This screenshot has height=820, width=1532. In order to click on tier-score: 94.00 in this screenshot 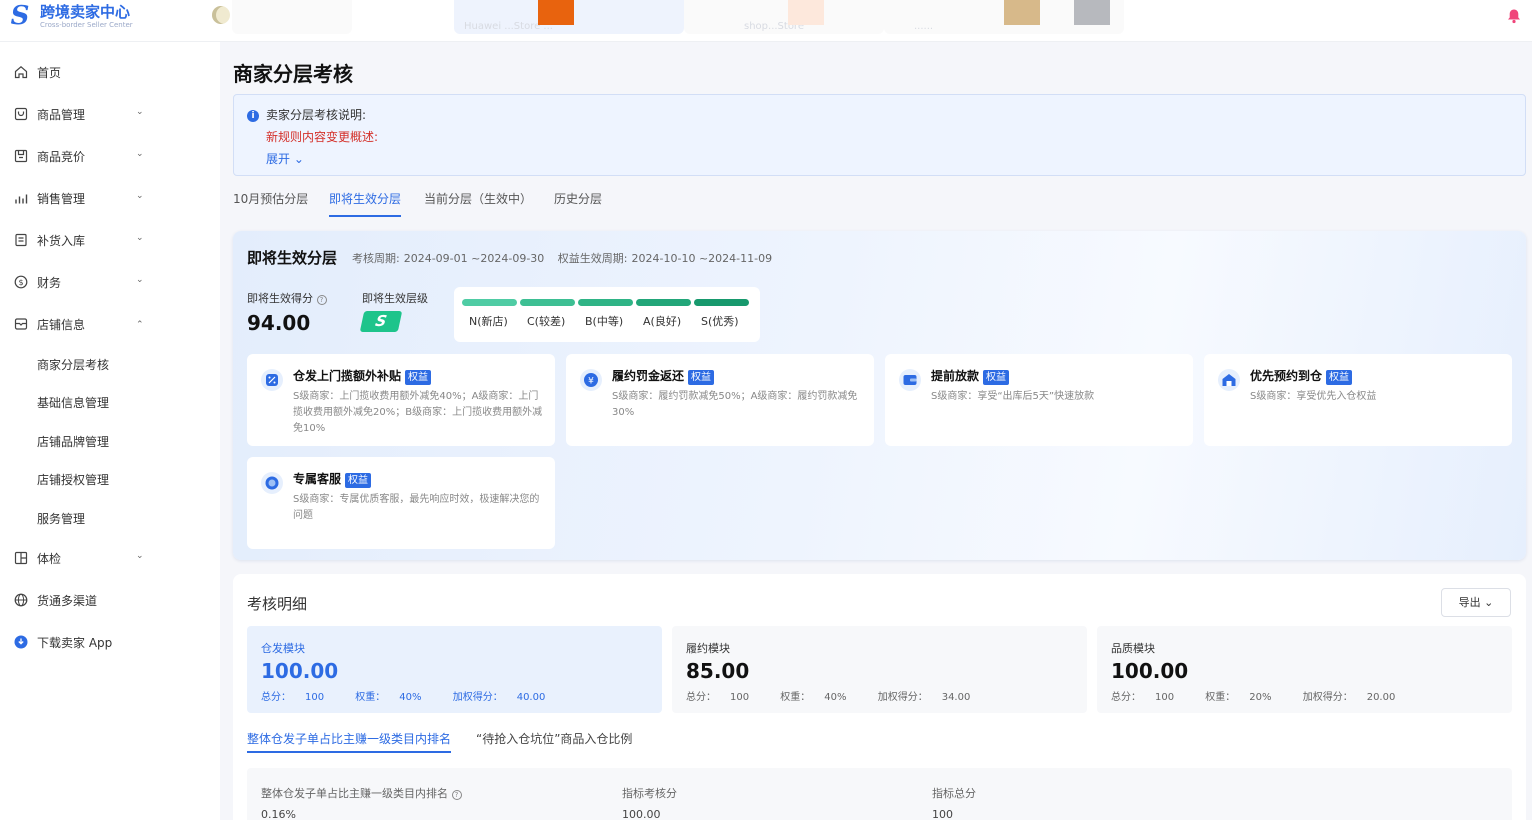, I will do `click(279, 323)`.